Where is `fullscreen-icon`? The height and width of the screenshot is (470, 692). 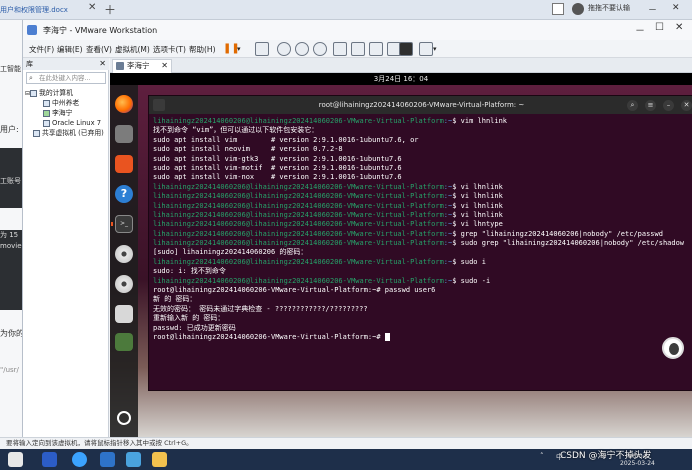 fullscreen-icon is located at coordinates (376, 49).